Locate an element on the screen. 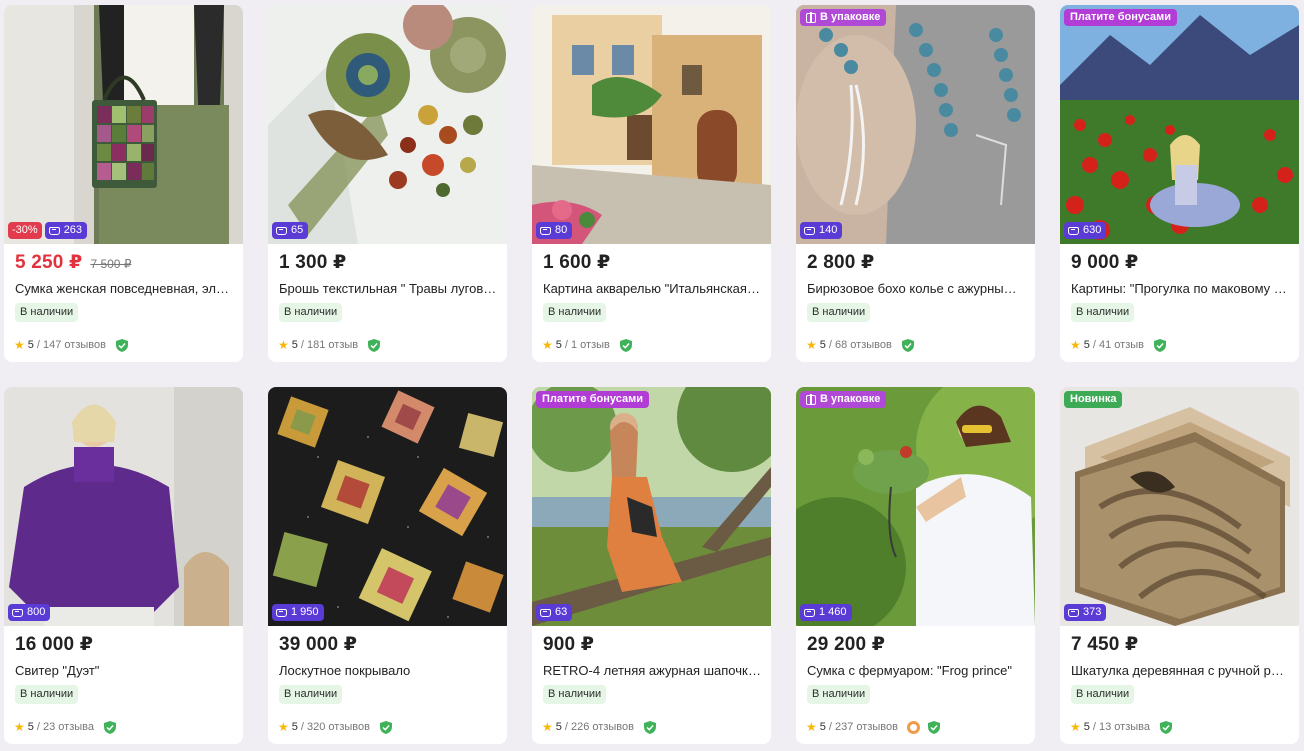  review-count: / 226 отзывов is located at coordinates (599, 727).